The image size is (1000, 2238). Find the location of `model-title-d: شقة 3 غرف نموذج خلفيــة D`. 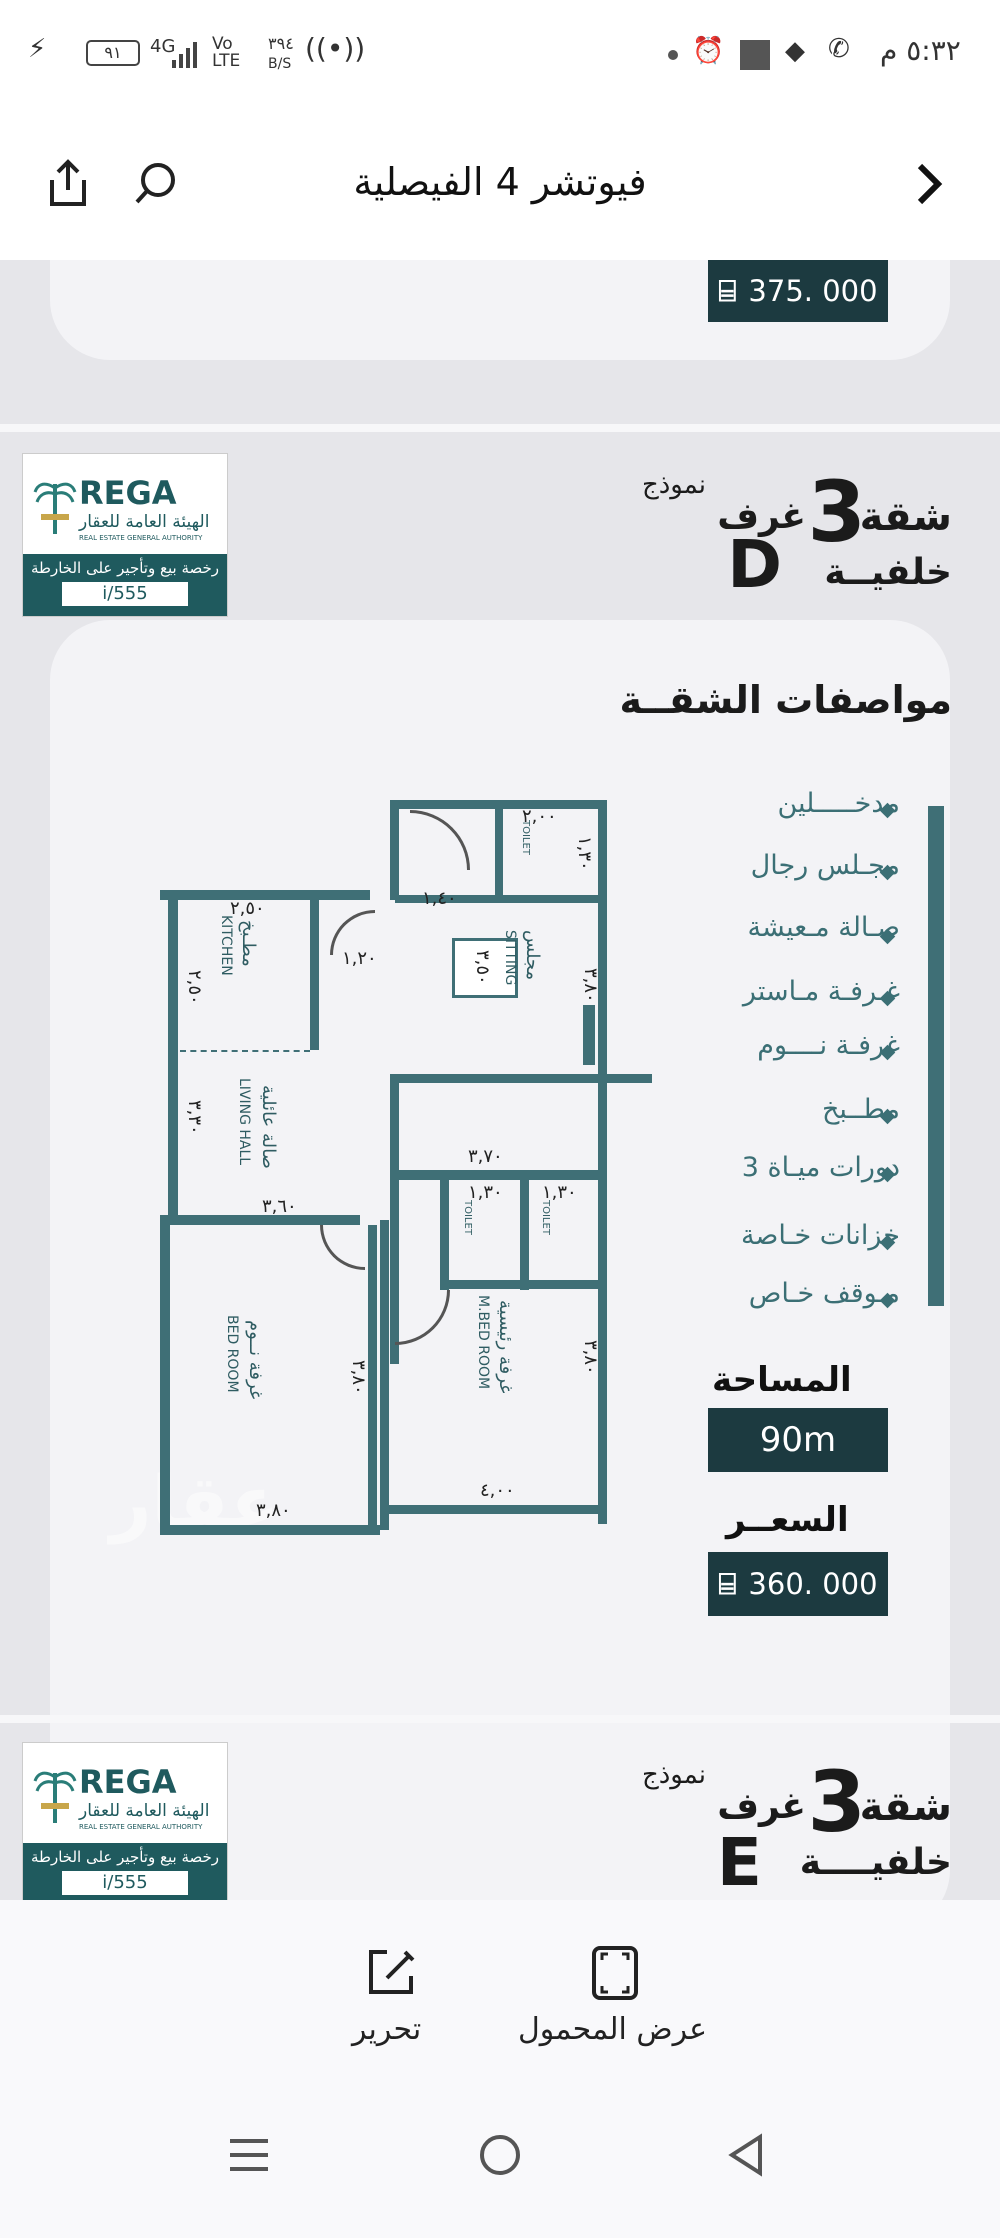

model-title-d: شقة 3 غرف نموذج خلفيــة D is located at coordinates (782, 540).